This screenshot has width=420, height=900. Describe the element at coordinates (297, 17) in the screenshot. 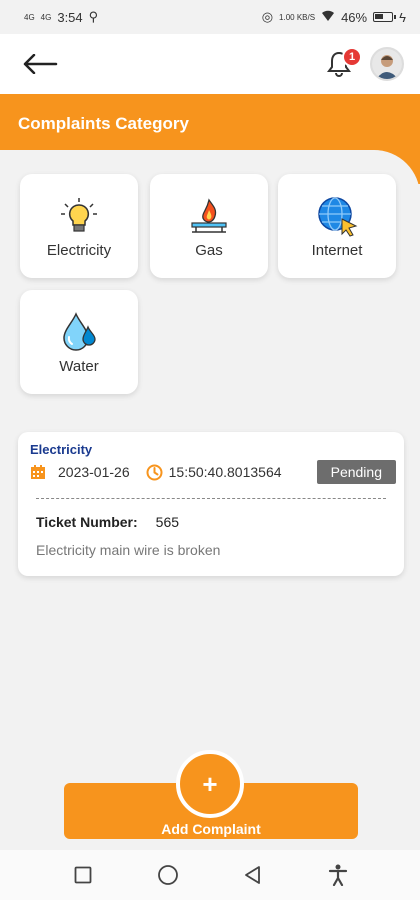

I see `network-speed: 1.00 KB/S` at that location.